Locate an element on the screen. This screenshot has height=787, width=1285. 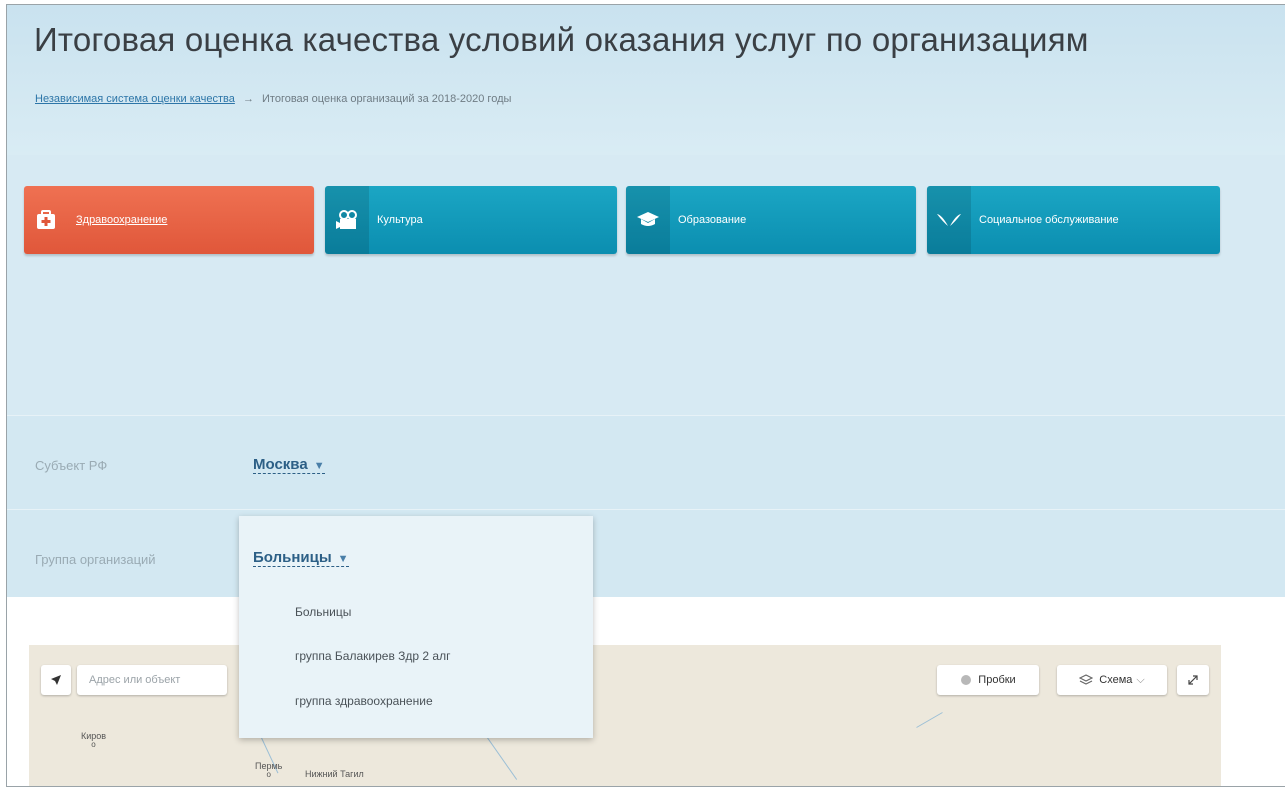
expand-icon is located at coordinates (1193, 680).